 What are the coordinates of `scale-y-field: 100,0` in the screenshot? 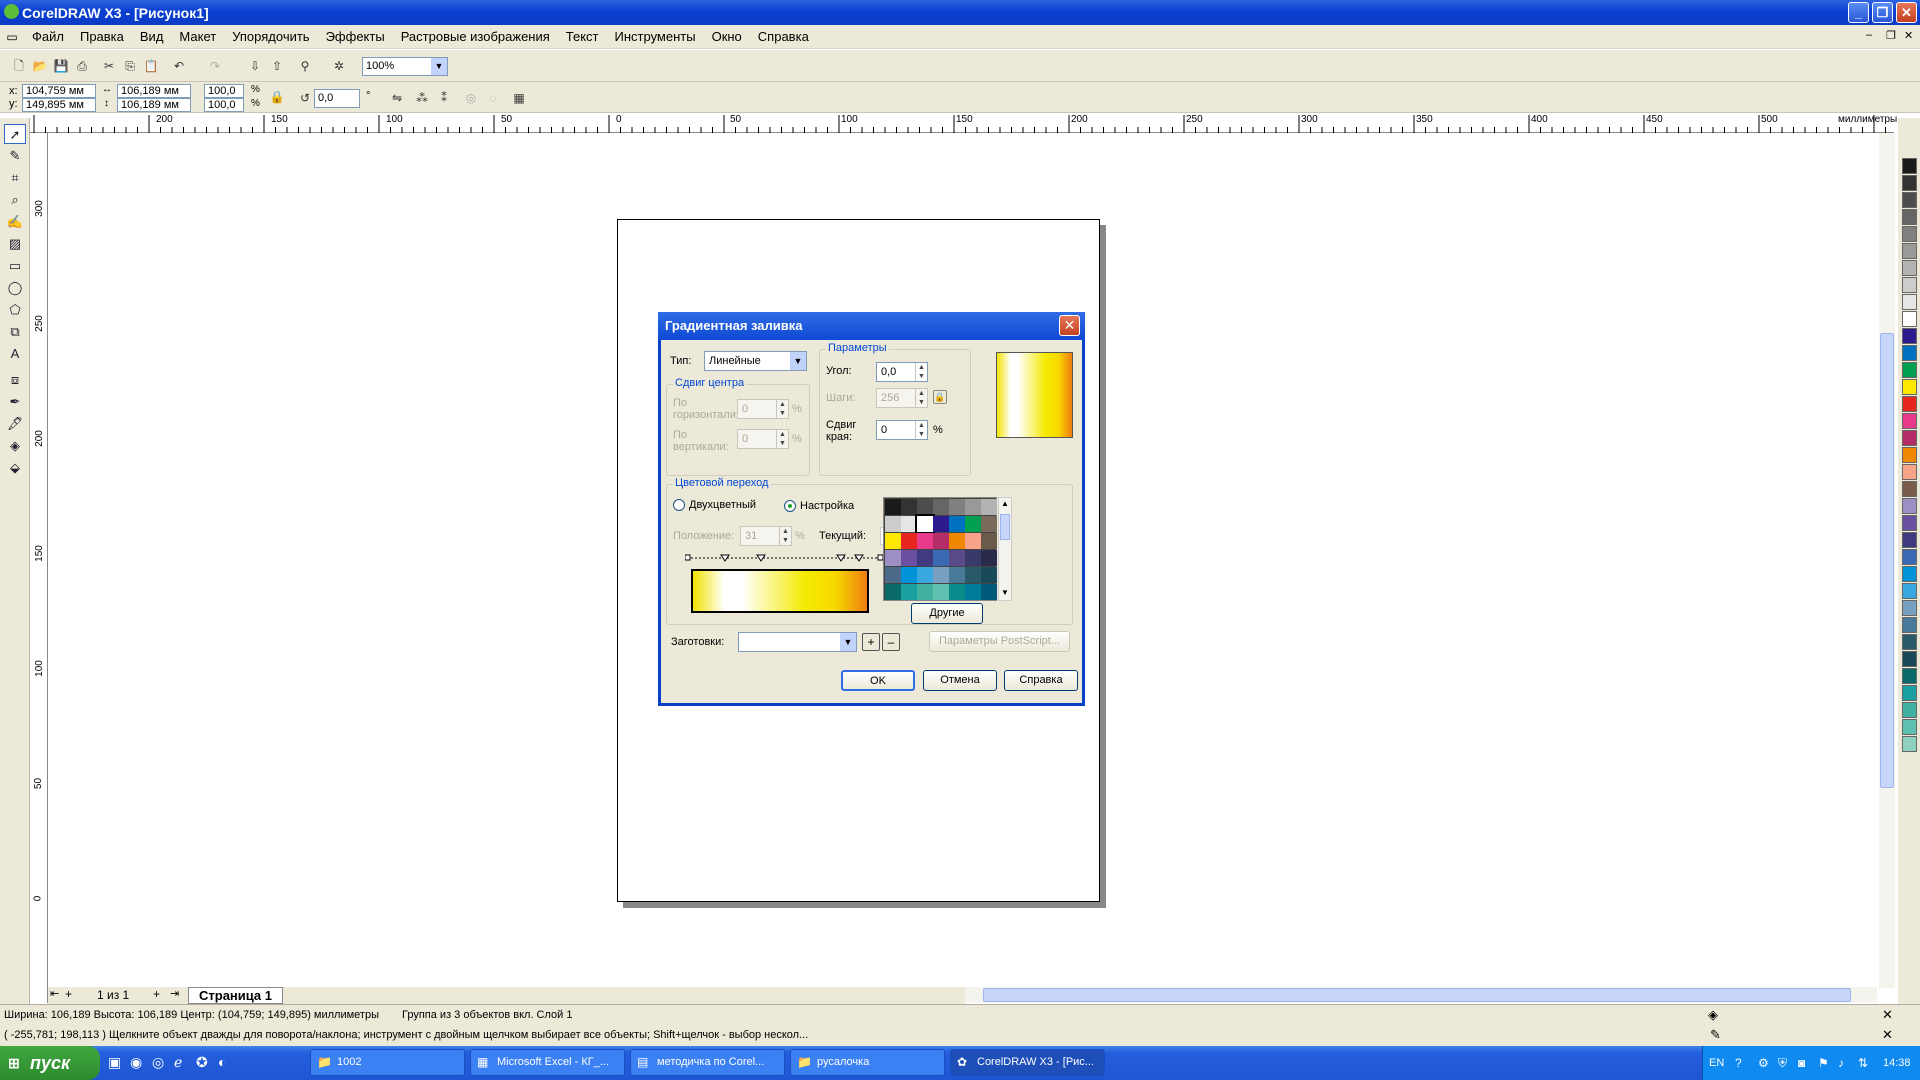 It's located at (224, 105).